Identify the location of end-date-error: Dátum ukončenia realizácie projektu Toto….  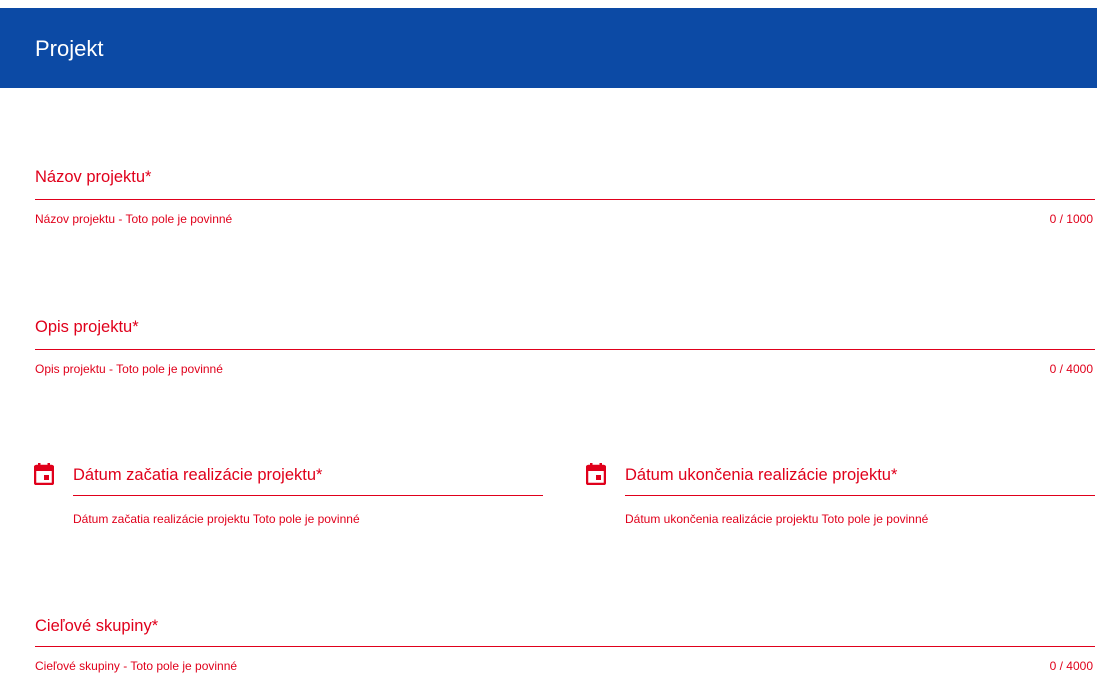
(777, 519).